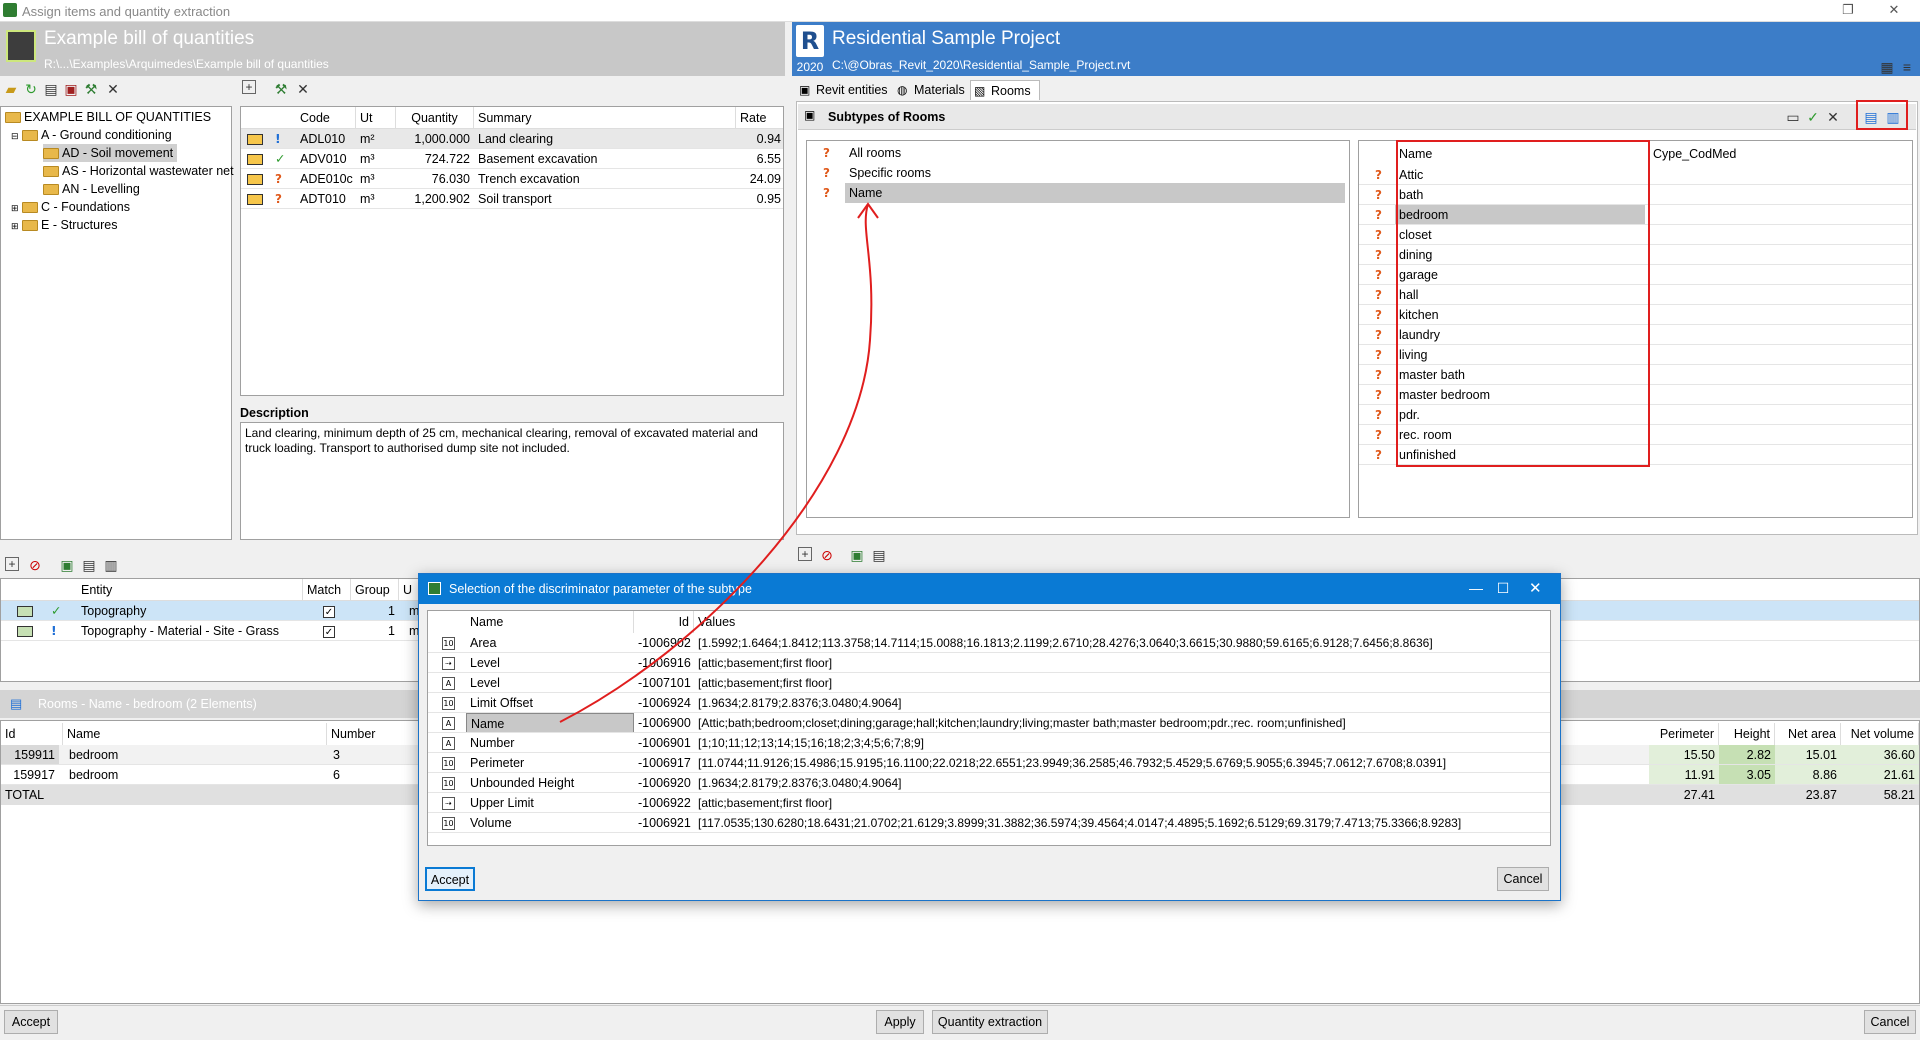  What do you see at coordinates (195, 734) in the screenshot?
I see `col-room-name: Name` at bounding box center [195, 734].